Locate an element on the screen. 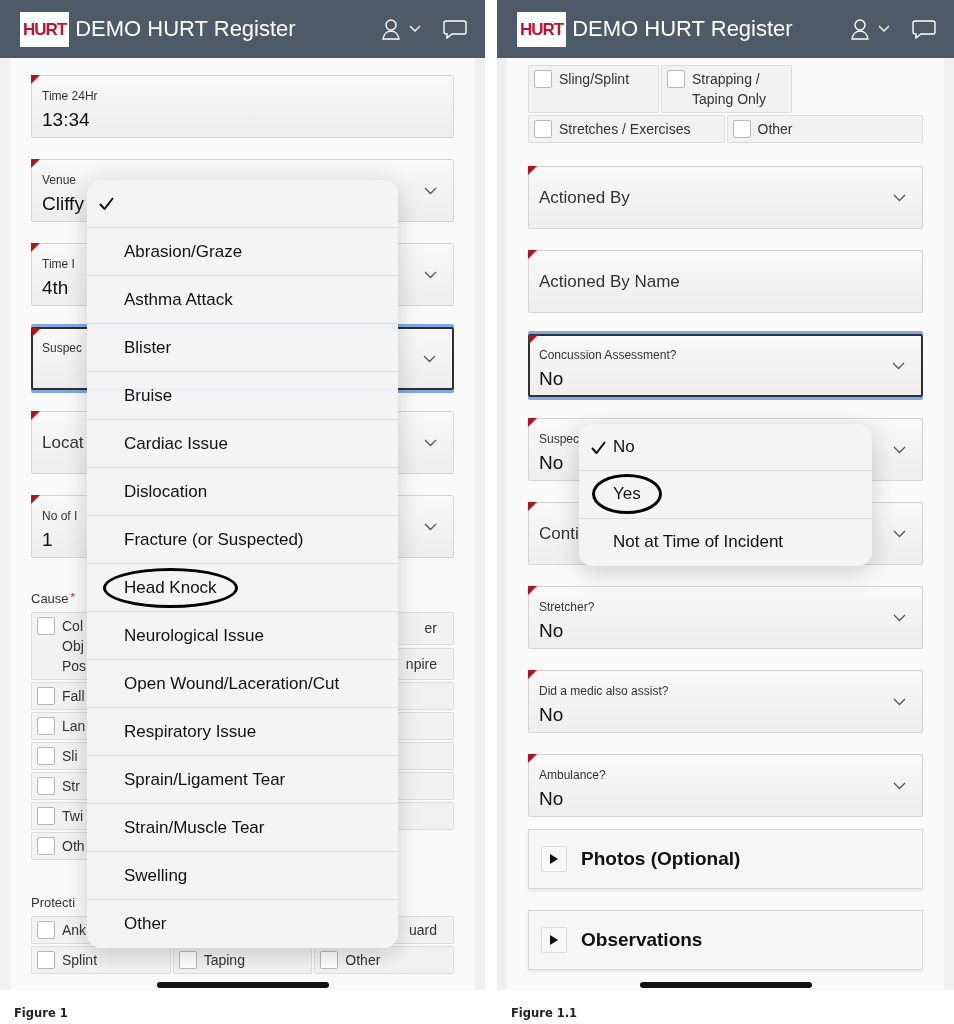 The height and width of the screenshot is (1024, 954). option-label: Dislocation is located at coordinates (166, 491).